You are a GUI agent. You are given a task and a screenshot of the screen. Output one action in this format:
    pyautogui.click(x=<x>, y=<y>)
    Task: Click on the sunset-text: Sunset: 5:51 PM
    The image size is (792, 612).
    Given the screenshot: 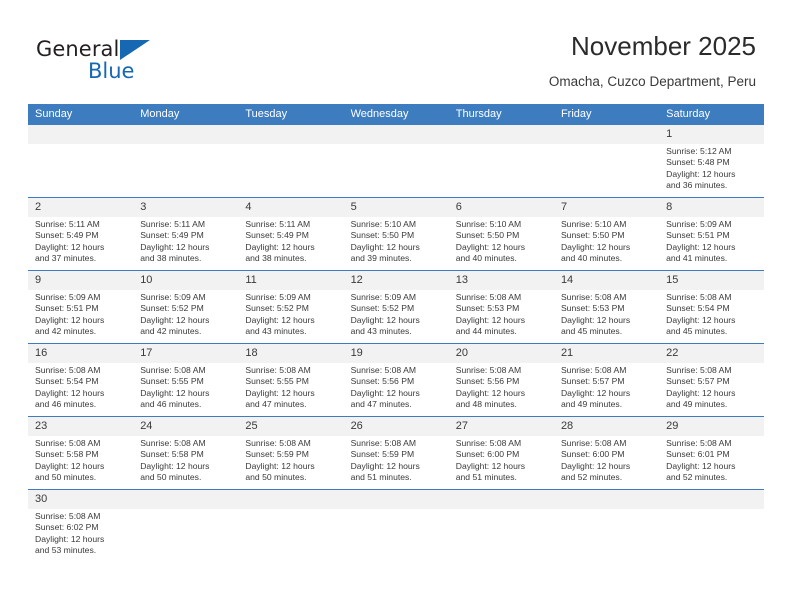 What is the action you would take?
    pyautogui.click(x=698, y=235)
    